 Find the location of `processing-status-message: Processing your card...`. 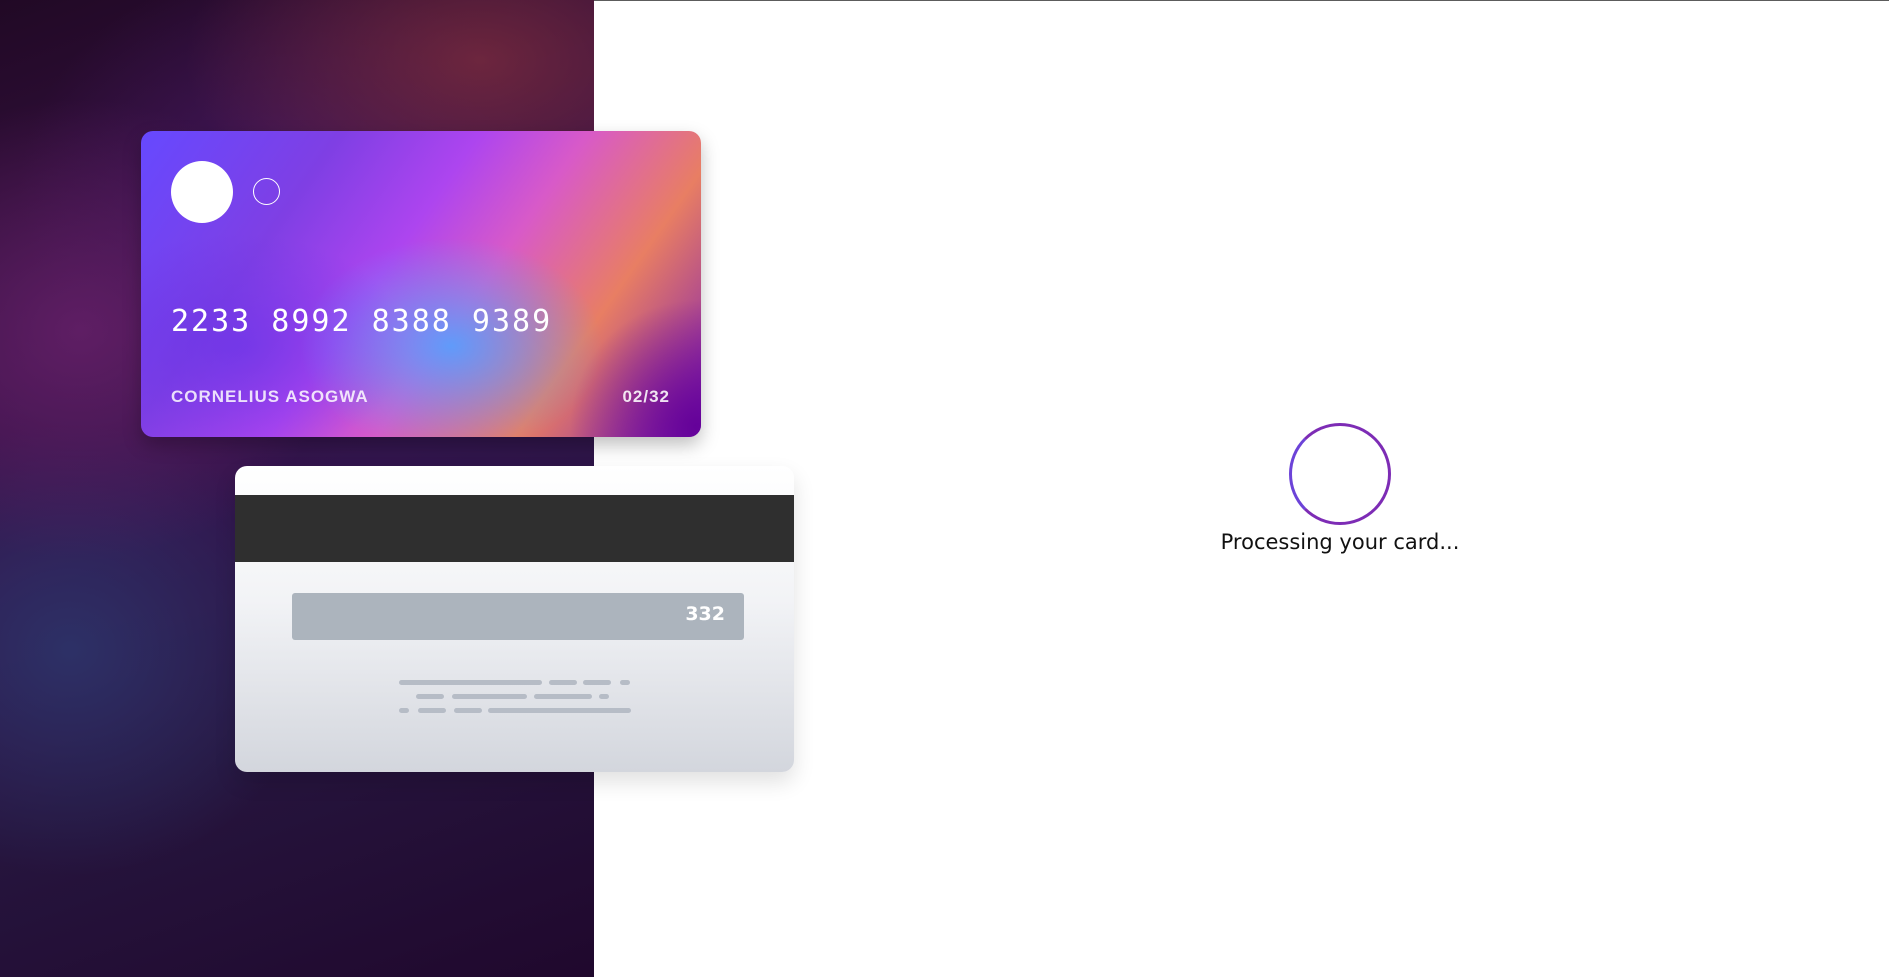

processing-status-message: Processing your card... is located at coordinates (1340, 542).